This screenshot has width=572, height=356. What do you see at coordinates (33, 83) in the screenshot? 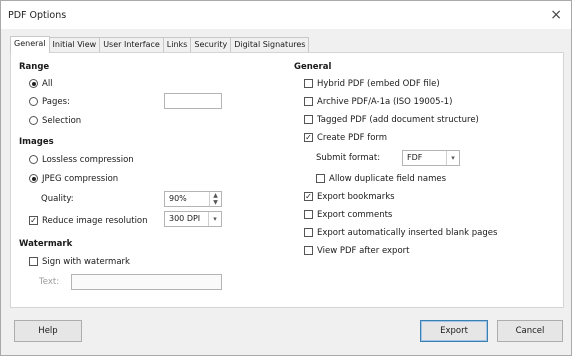
I see `range-all-radio` at bounding box center [33, 83].